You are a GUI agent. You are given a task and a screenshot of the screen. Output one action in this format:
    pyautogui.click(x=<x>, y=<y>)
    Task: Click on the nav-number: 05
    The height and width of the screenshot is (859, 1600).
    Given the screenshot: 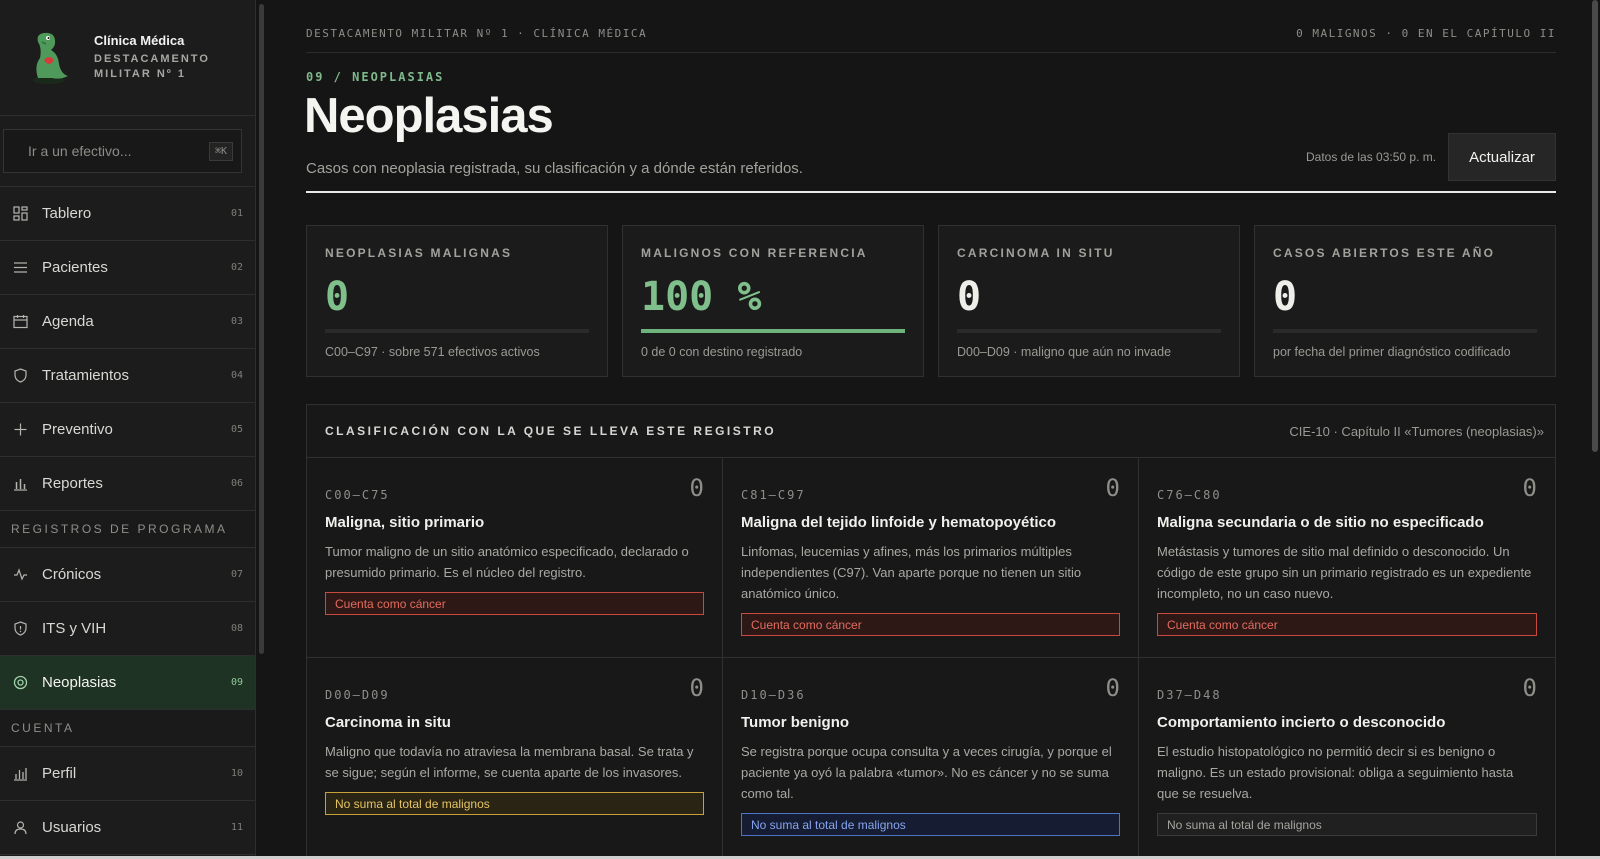 What is the action you would take?
    pyautogui.click(x=236, y=429)
    